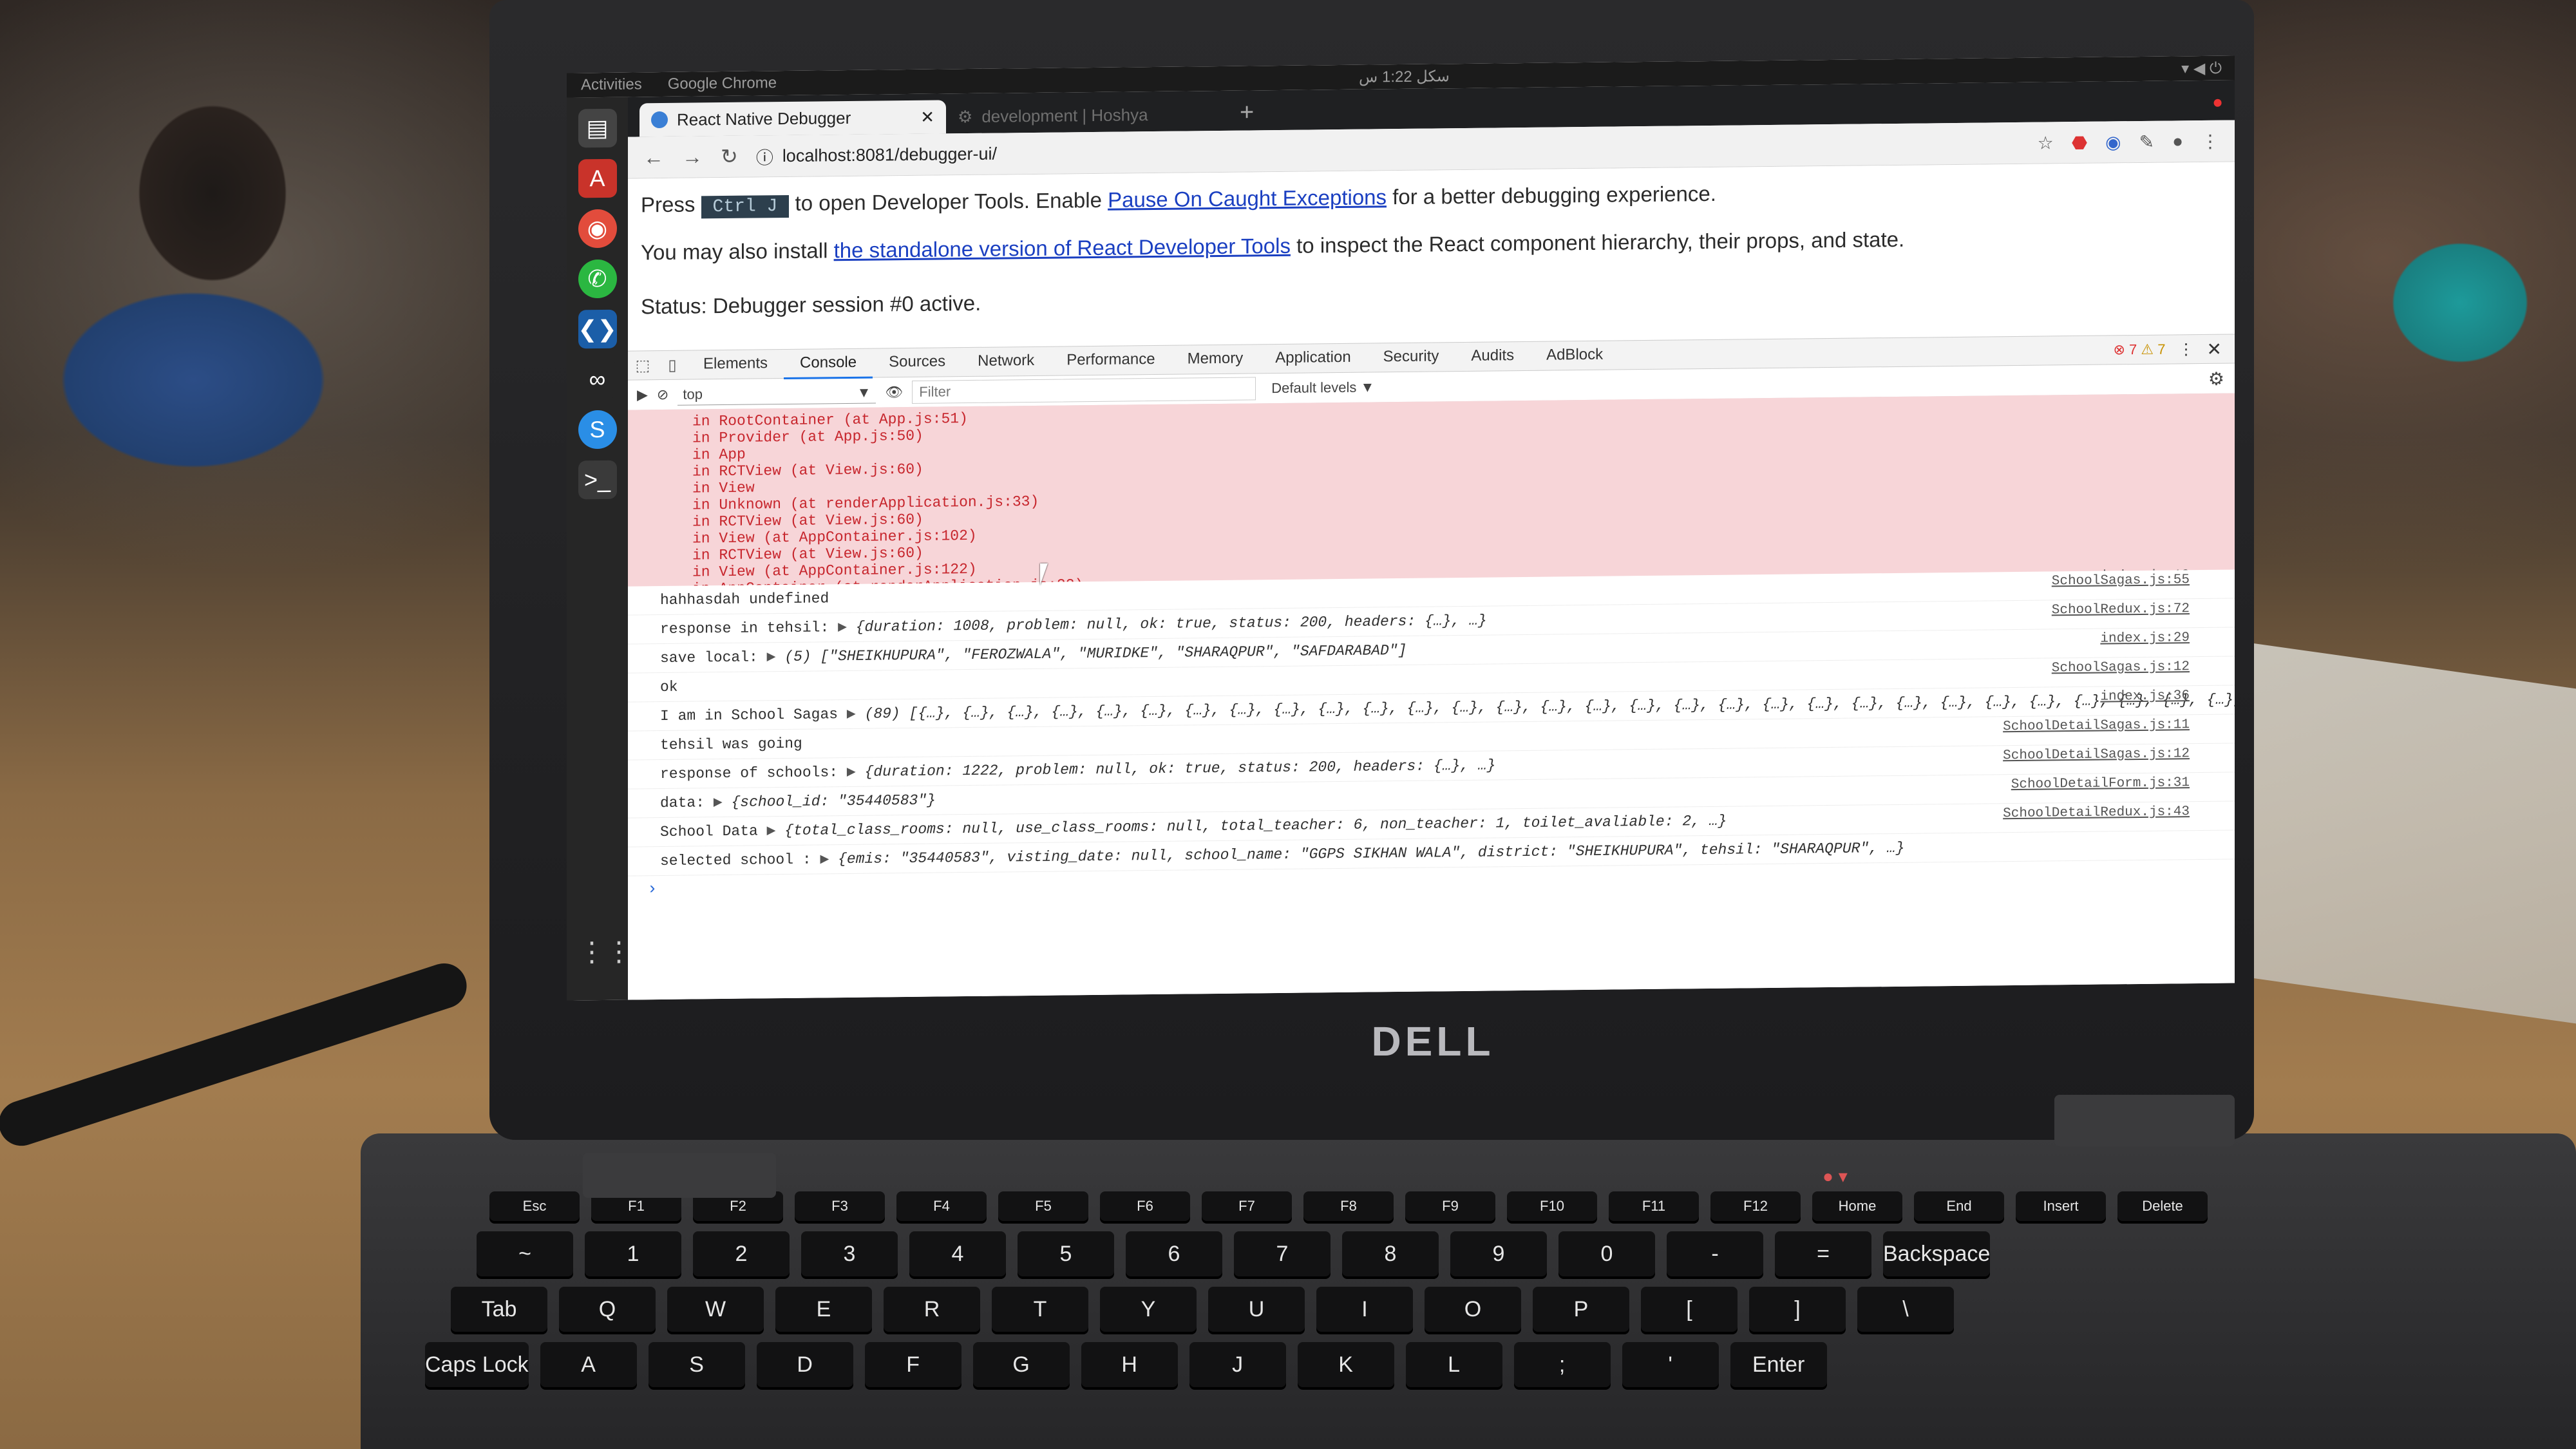  Describe the element at coordinates (680, 1175) in the screenshot. I see `hinge-left` at that location.